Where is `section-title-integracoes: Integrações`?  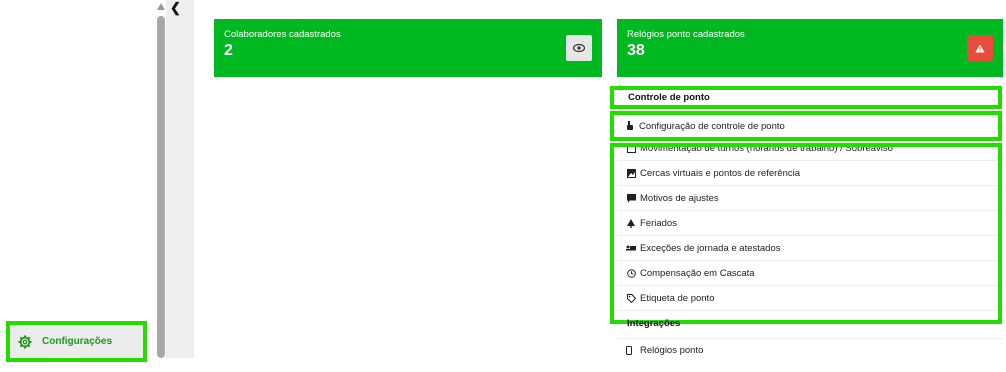
section-title-integracoes: Integrações is located at coordinates (654, 323).